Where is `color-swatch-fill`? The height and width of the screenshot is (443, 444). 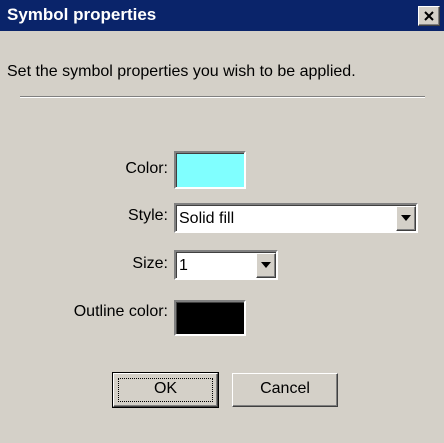 color-swatch-fill is located at coordinates (210, 170).